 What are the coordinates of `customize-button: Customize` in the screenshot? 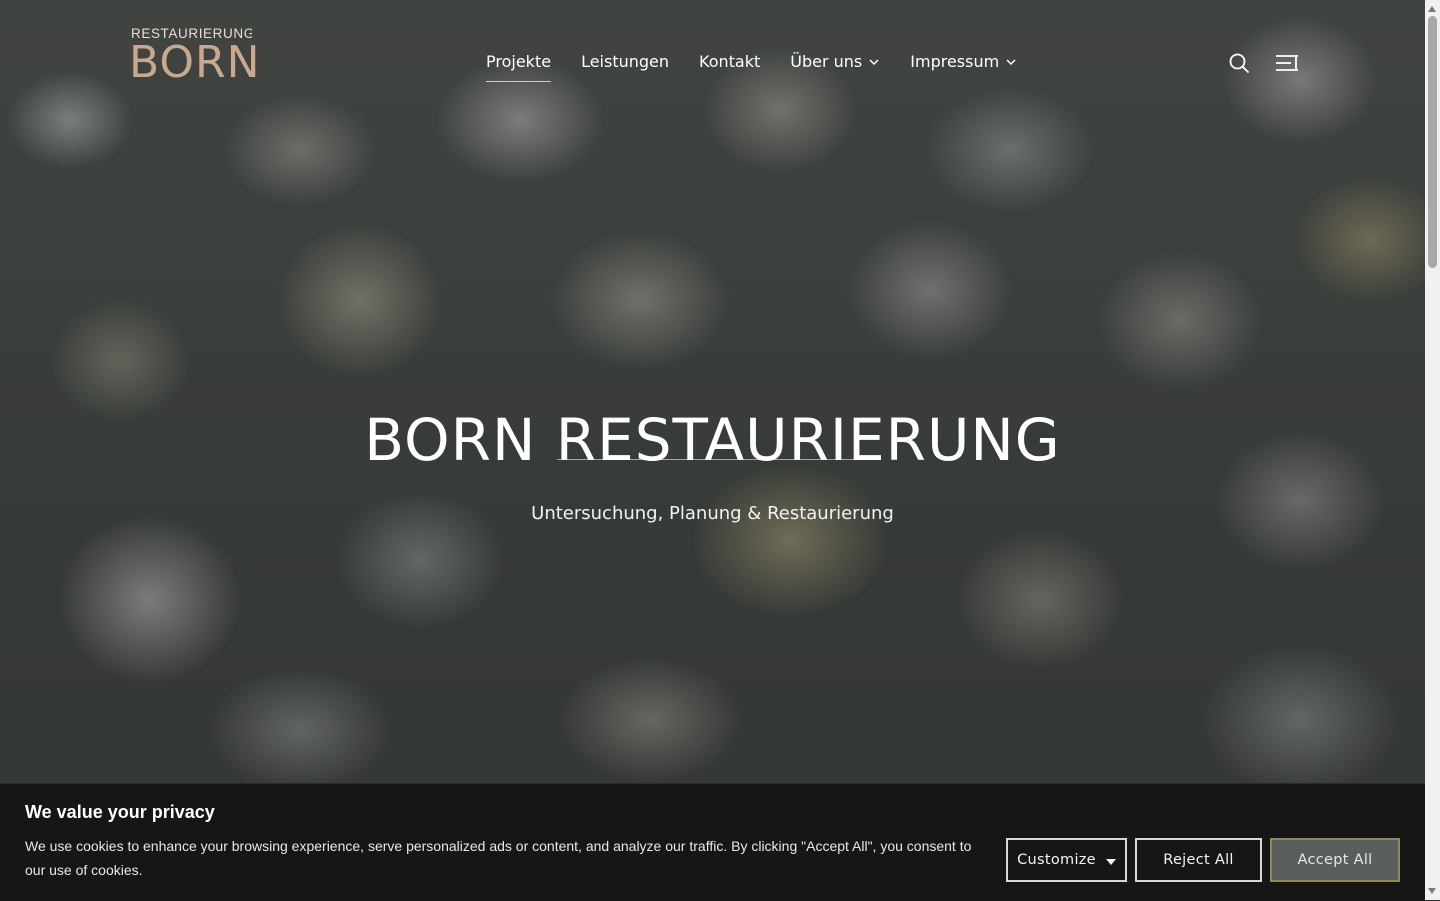 It's located at (1066, 860).